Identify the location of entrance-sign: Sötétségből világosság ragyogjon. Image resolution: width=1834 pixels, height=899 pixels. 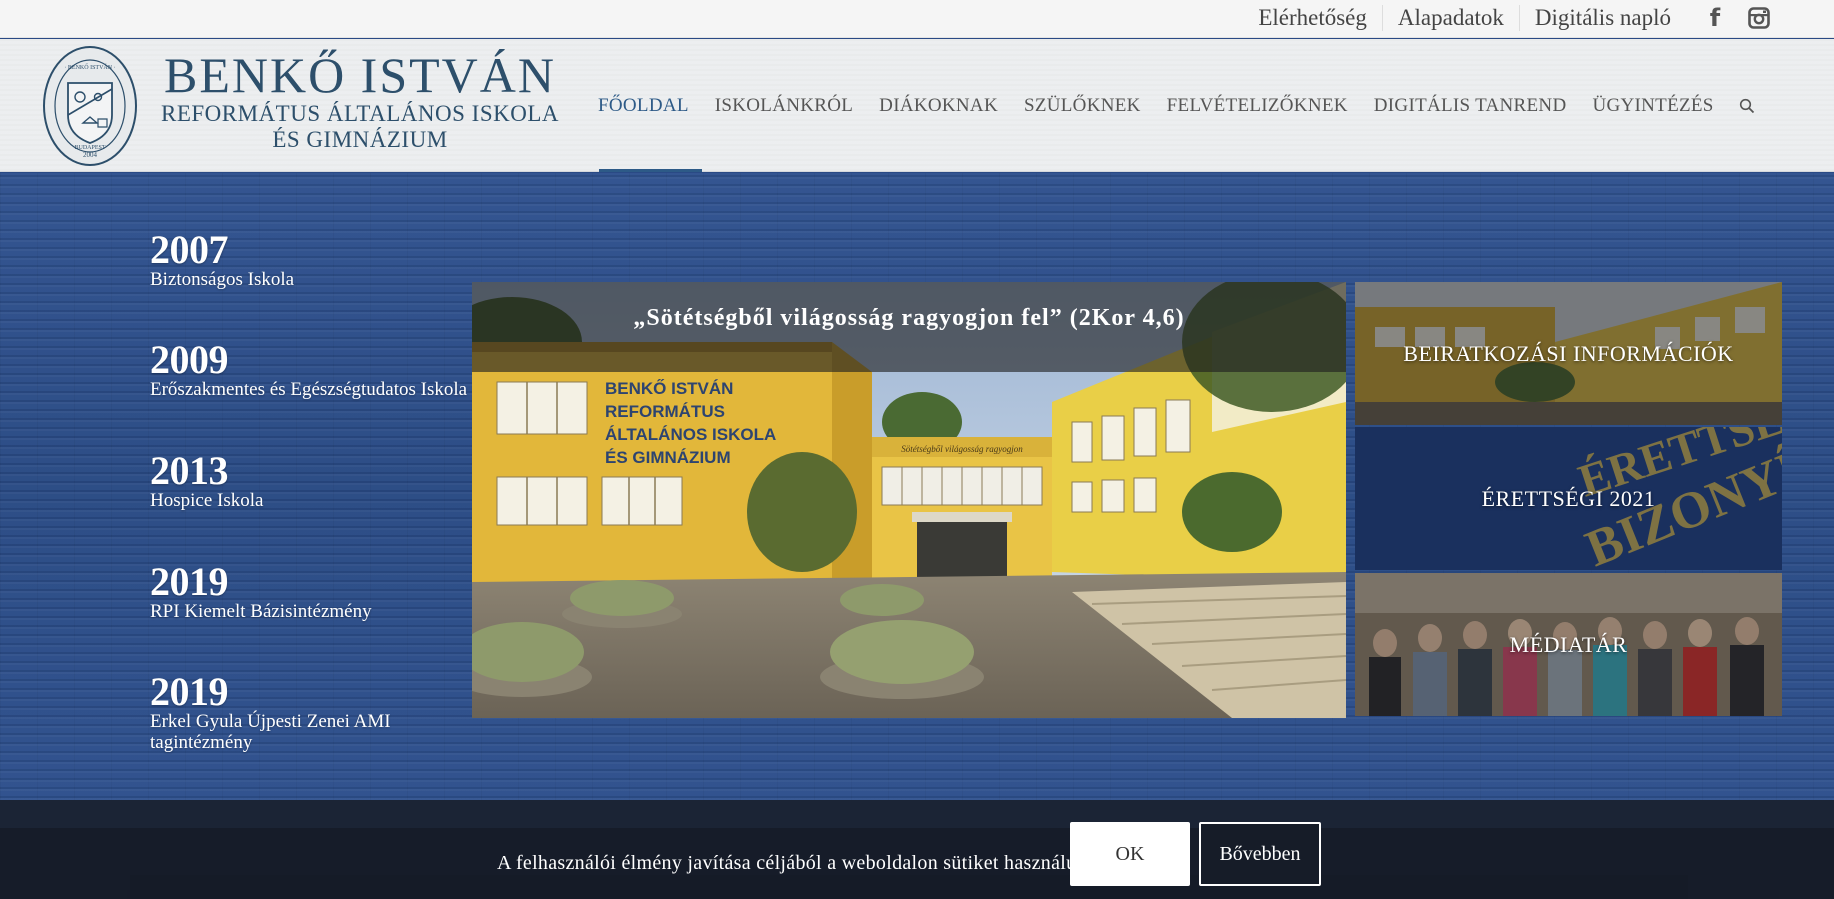
(962, 449).